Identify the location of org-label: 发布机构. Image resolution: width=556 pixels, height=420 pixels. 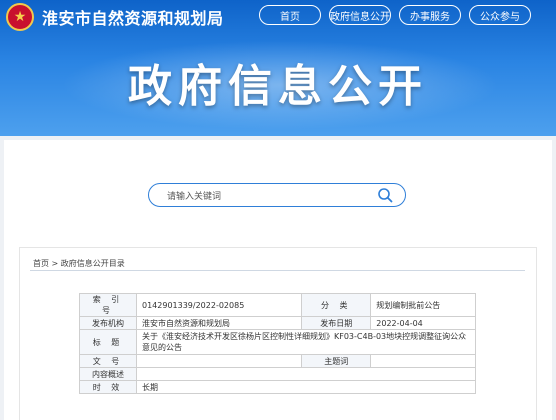
(108, 323).